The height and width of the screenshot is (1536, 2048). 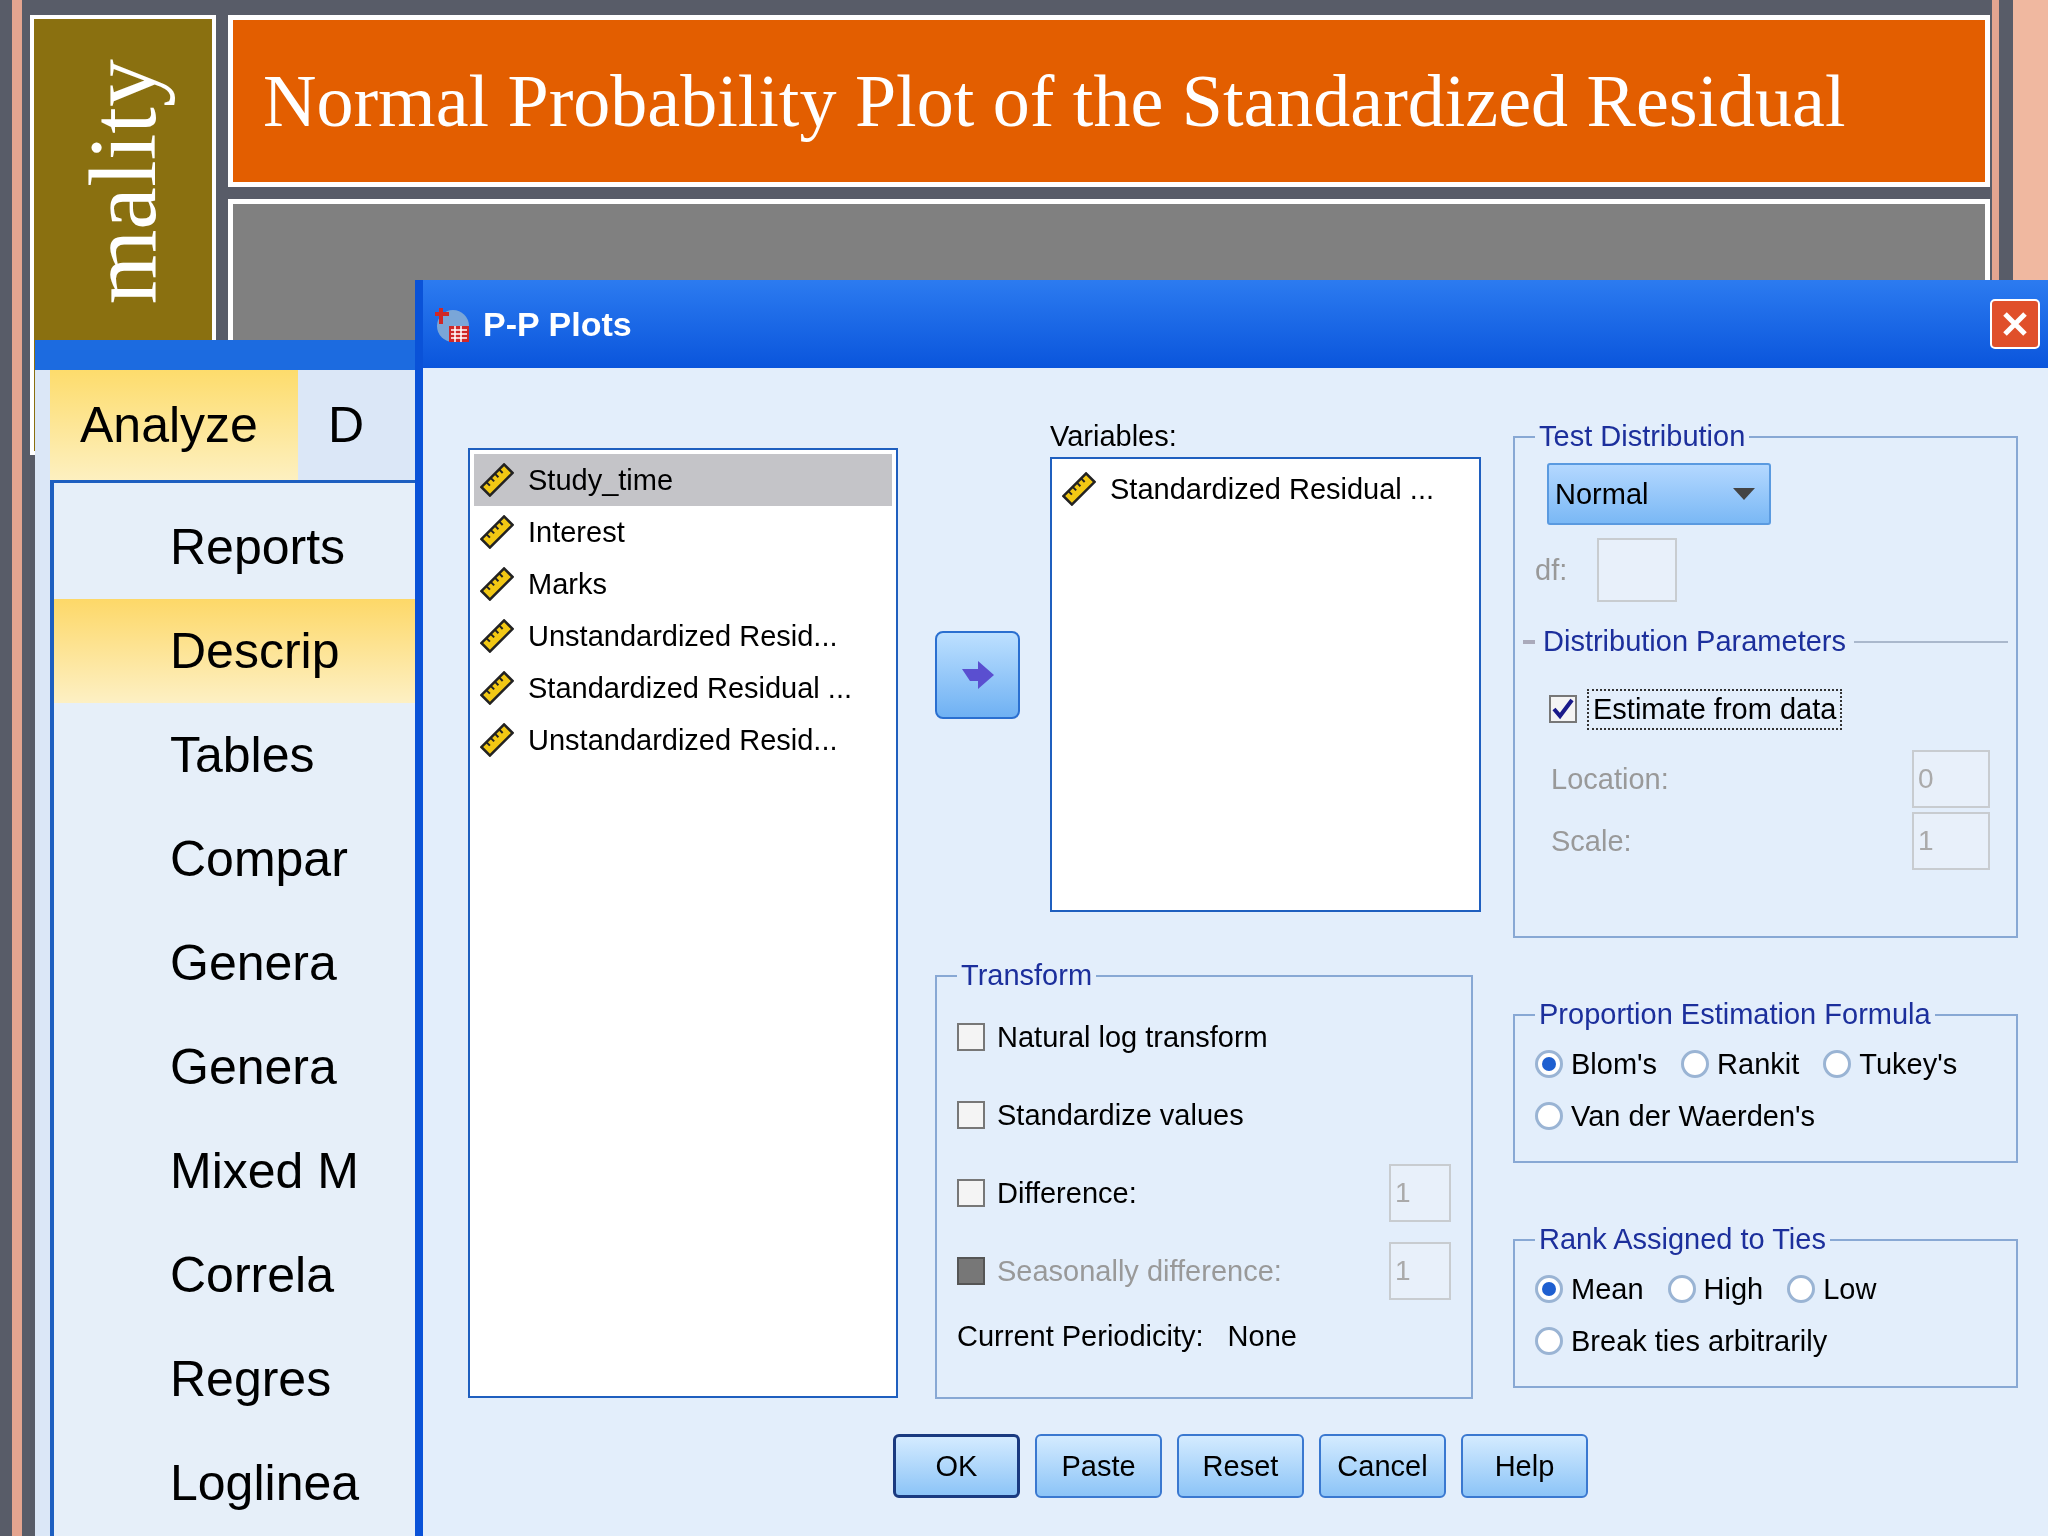 I want to click on radio-button: Tukey's, so click(x=1890, y=1064).